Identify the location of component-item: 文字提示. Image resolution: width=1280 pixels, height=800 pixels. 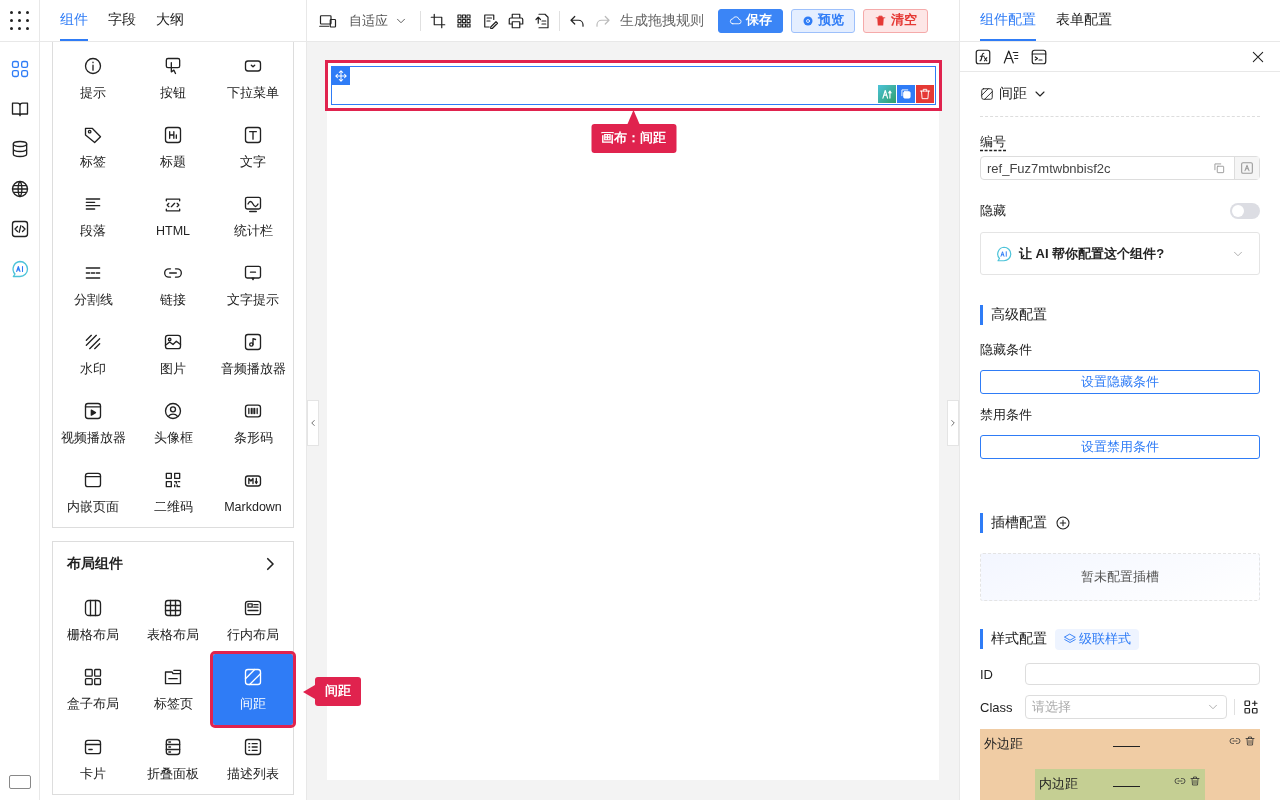
(253, 285).